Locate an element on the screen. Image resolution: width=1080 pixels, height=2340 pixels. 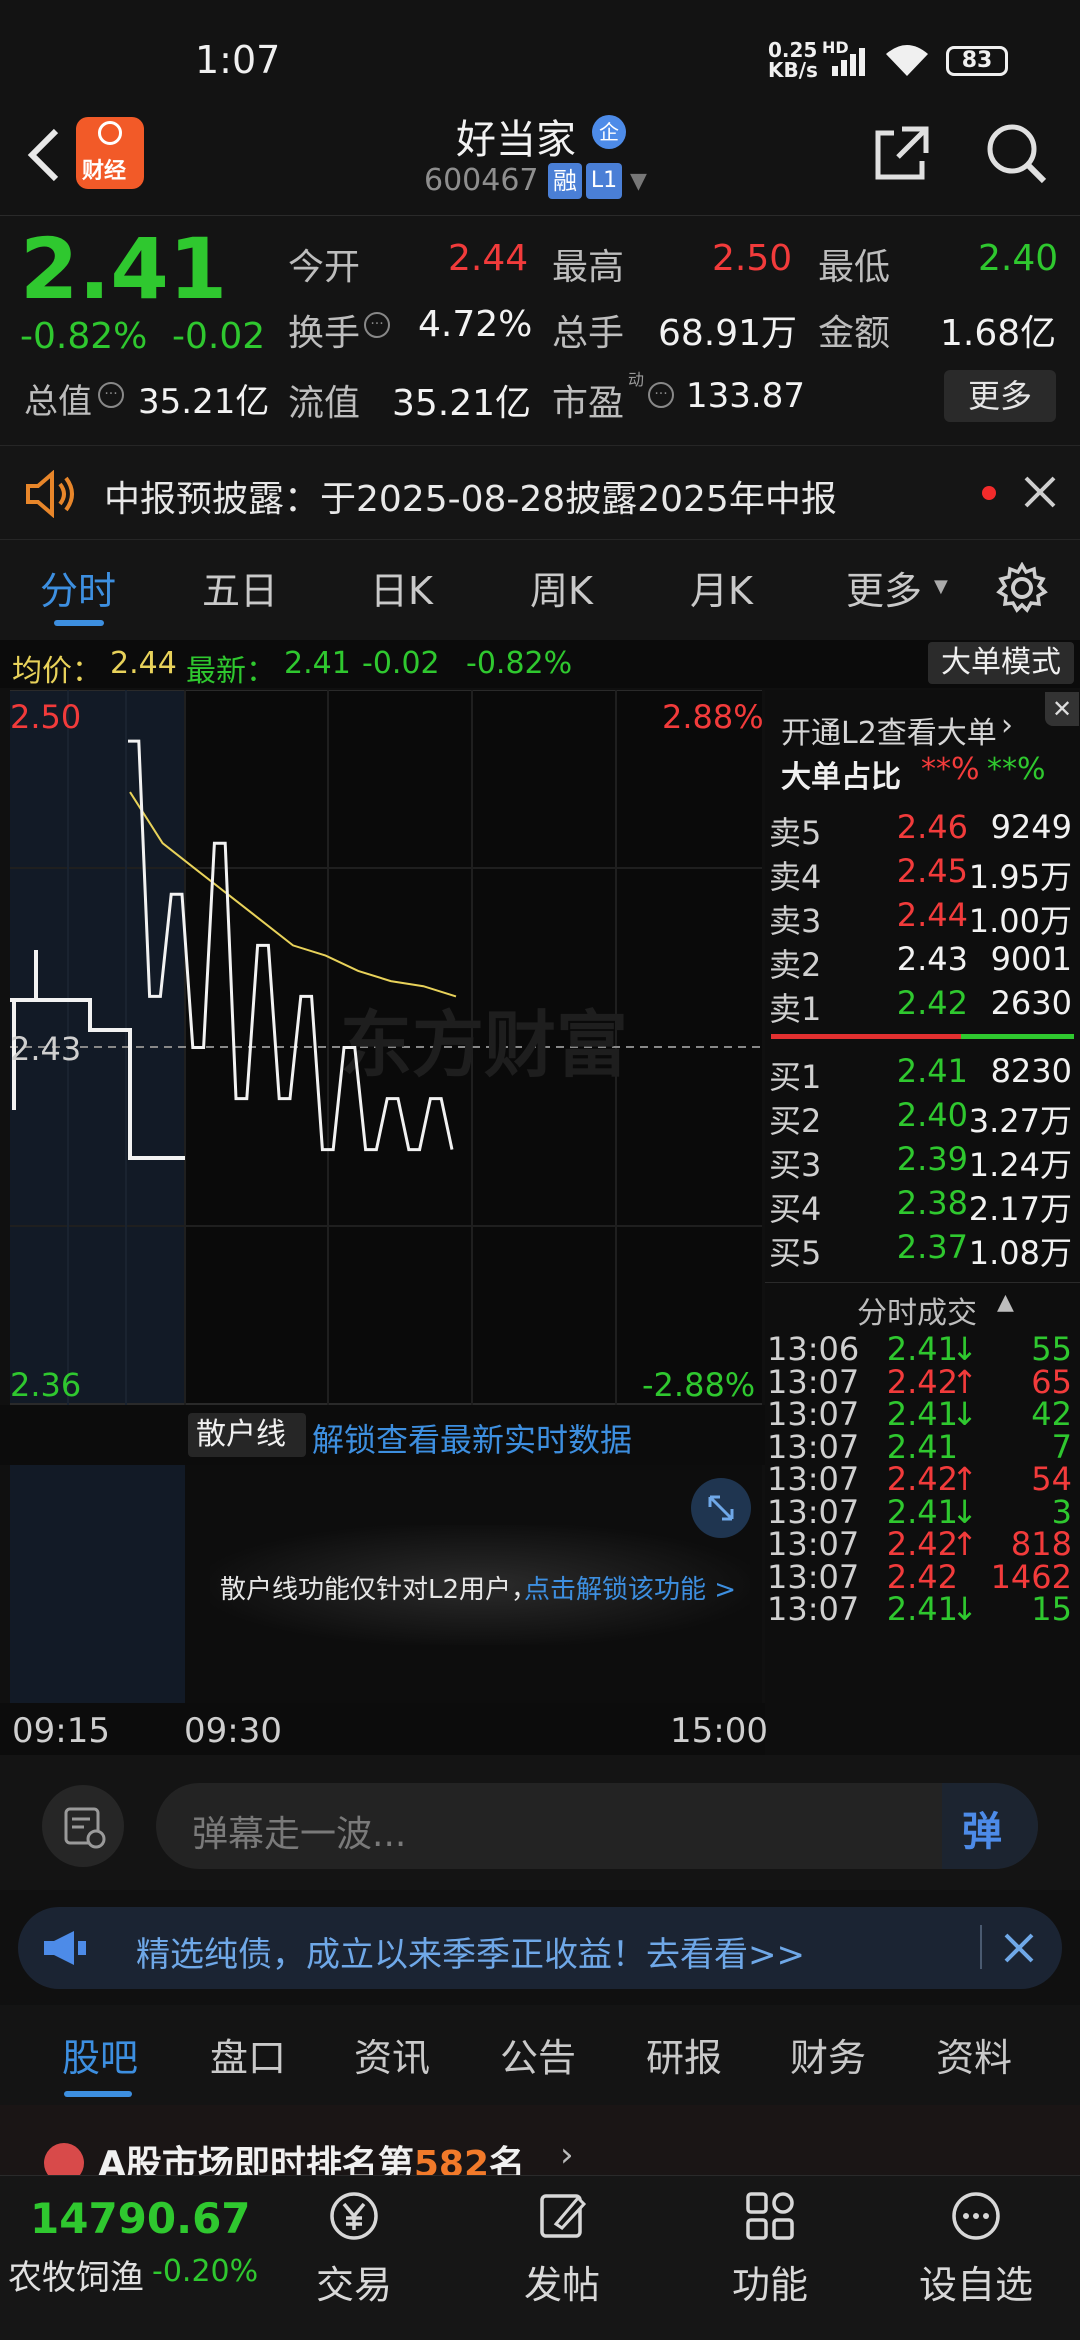
tab-pankou: 盘口 is located at coordinates (248, 2054).